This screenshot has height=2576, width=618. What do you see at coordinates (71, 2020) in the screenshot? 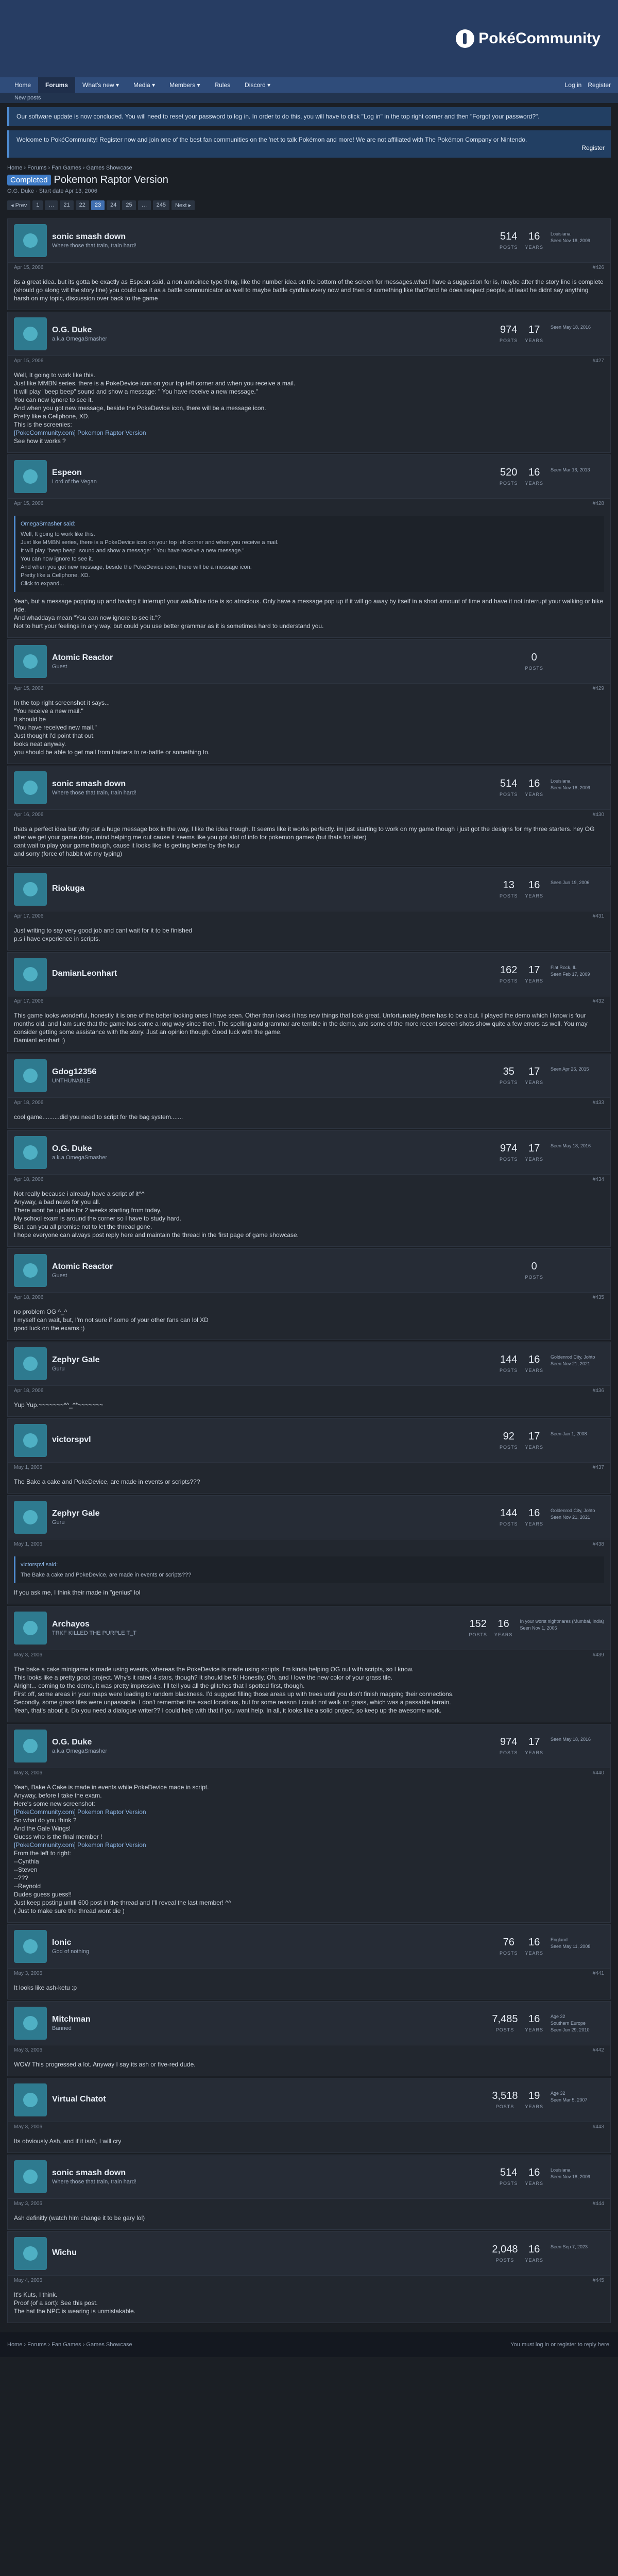
I see `username: Mitchman` at bounding box center [71, 2020].